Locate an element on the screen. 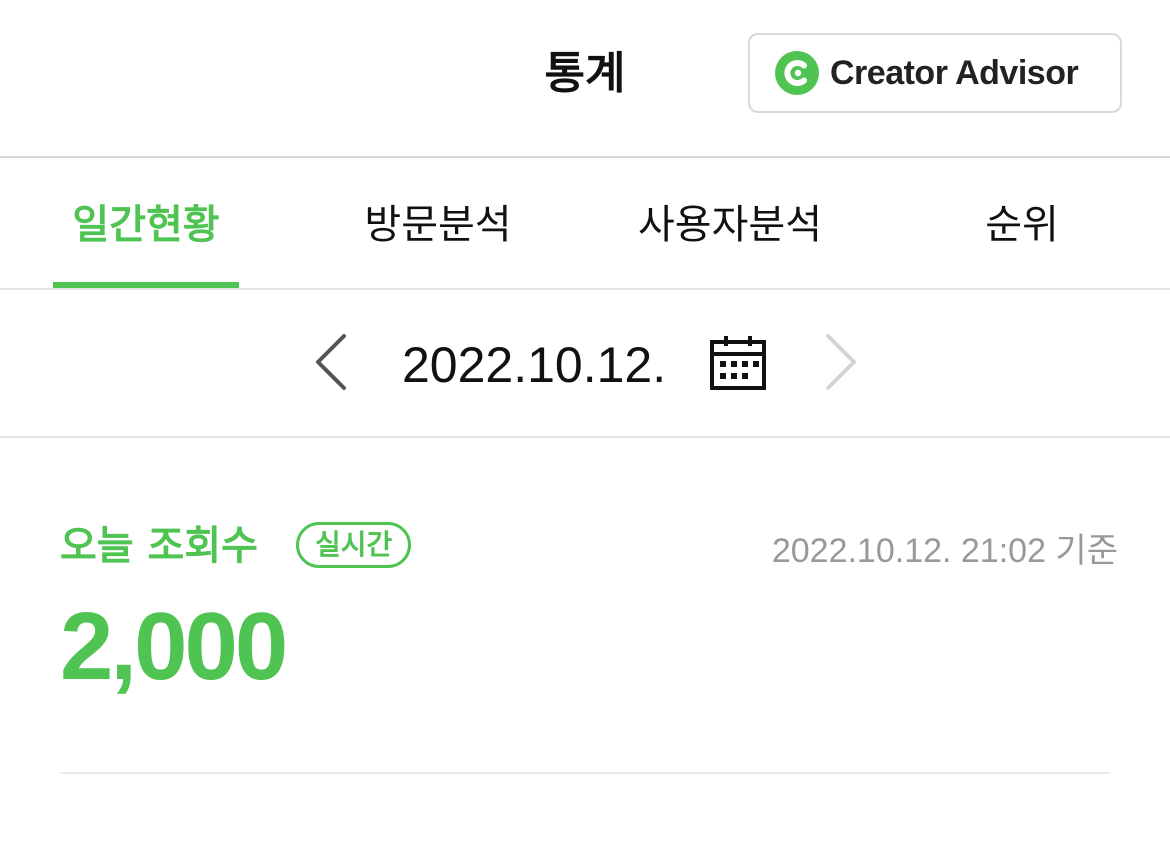  realtime-badge: 실시간 is located at coordinates (354, 545).